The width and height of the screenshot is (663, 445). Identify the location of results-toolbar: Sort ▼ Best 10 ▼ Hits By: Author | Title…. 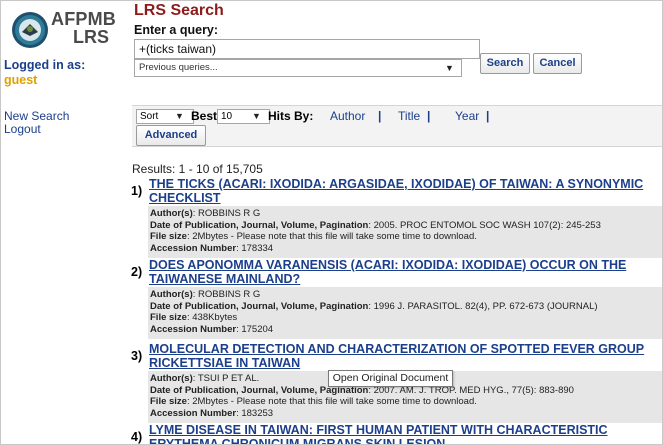
(397, 126).